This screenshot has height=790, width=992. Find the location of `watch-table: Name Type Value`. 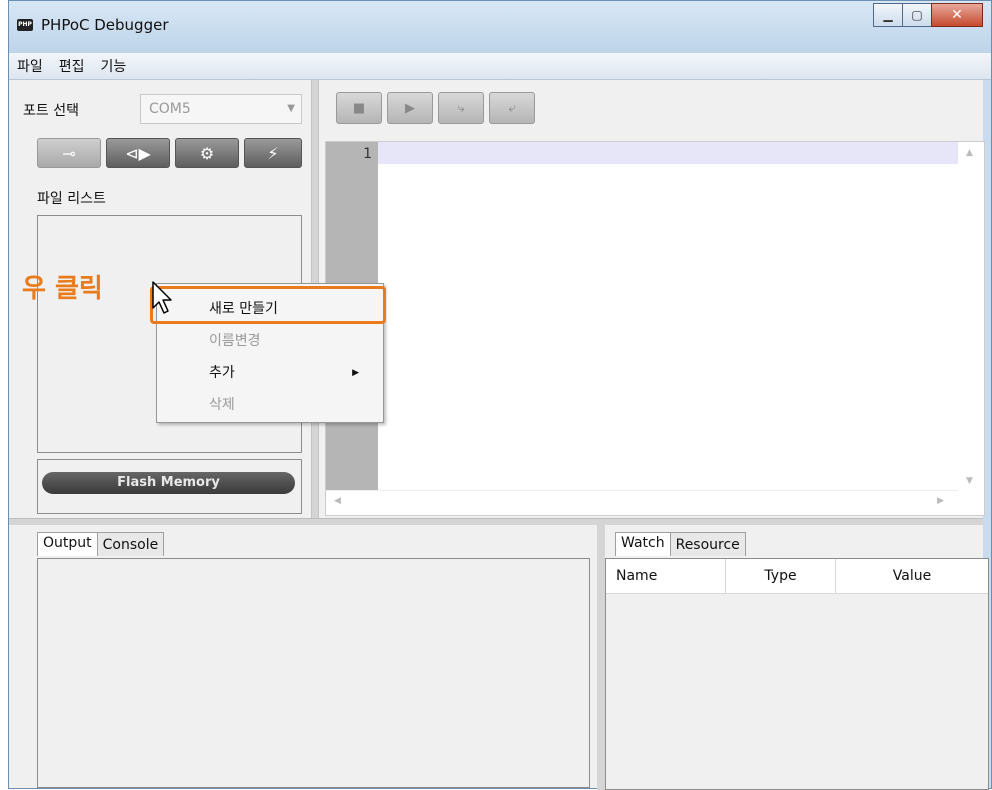

watch-table: Name Type Value is located at coordinates (797, 674).